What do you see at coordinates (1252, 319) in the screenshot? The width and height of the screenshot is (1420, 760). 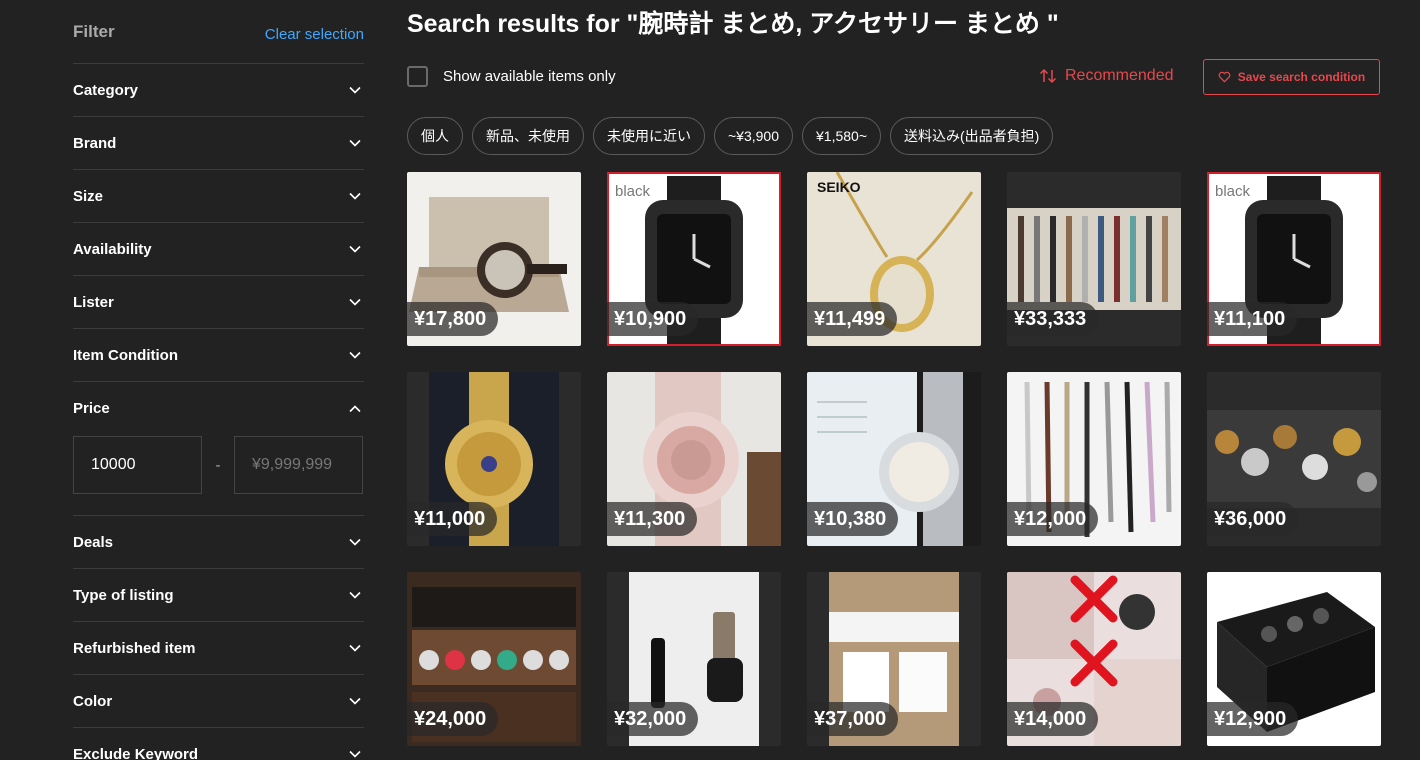 I see `item-price: ¥11,100` at bounding box center [1252, 319].